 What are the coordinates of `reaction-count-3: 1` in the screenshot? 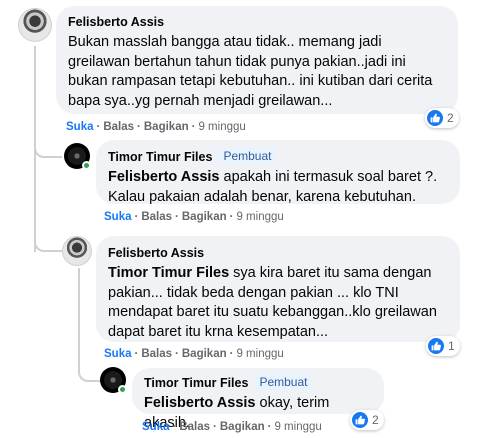 It's located at (443, 346).